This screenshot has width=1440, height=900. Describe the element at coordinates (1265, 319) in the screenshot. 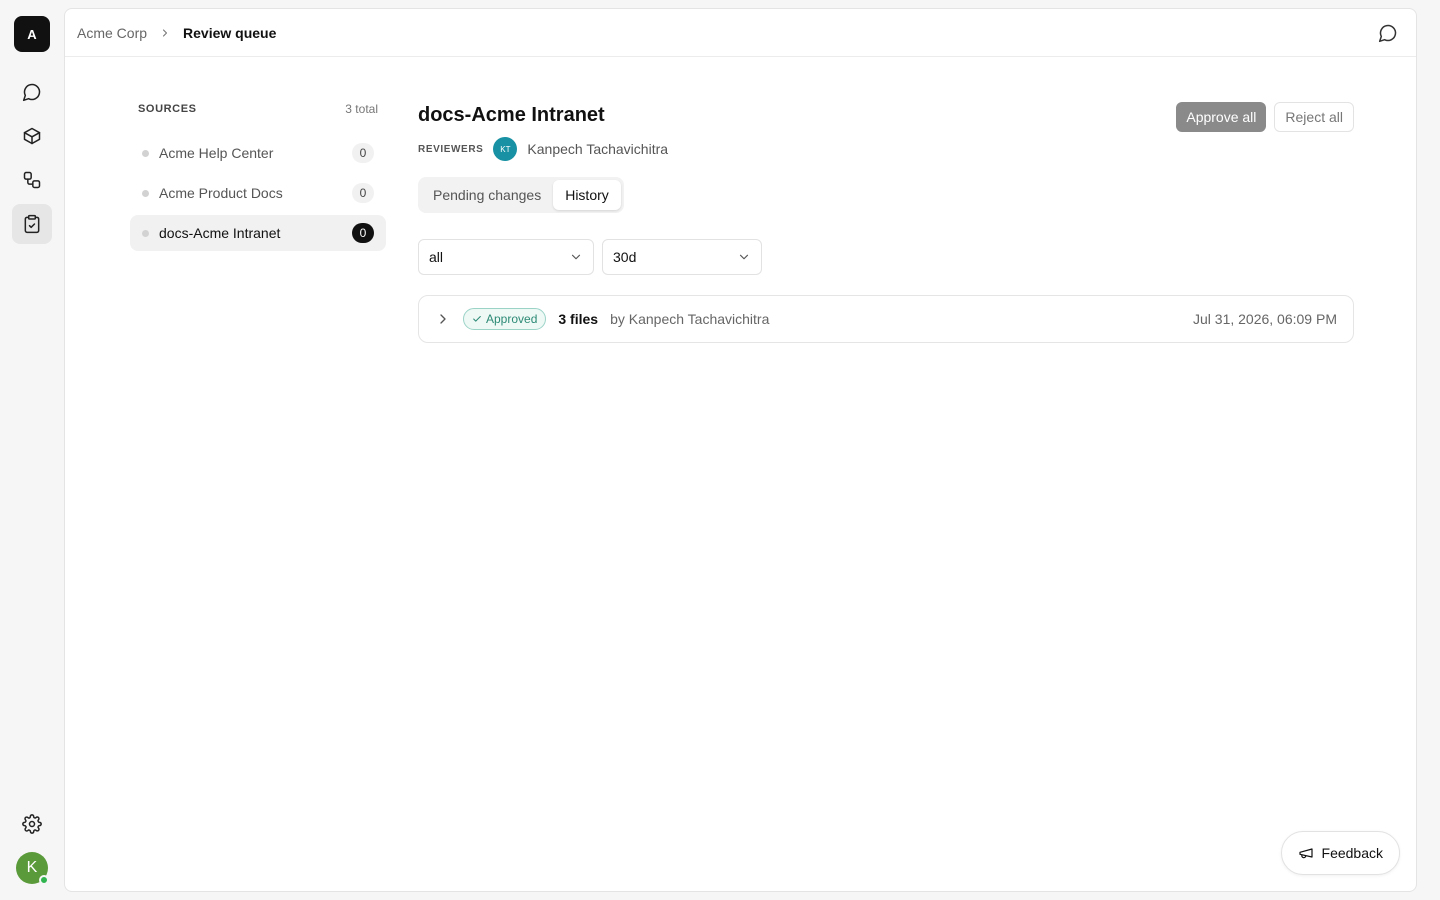

I see `history-timestamp: Jul 31, 2026, 06:09 PM` at that location.